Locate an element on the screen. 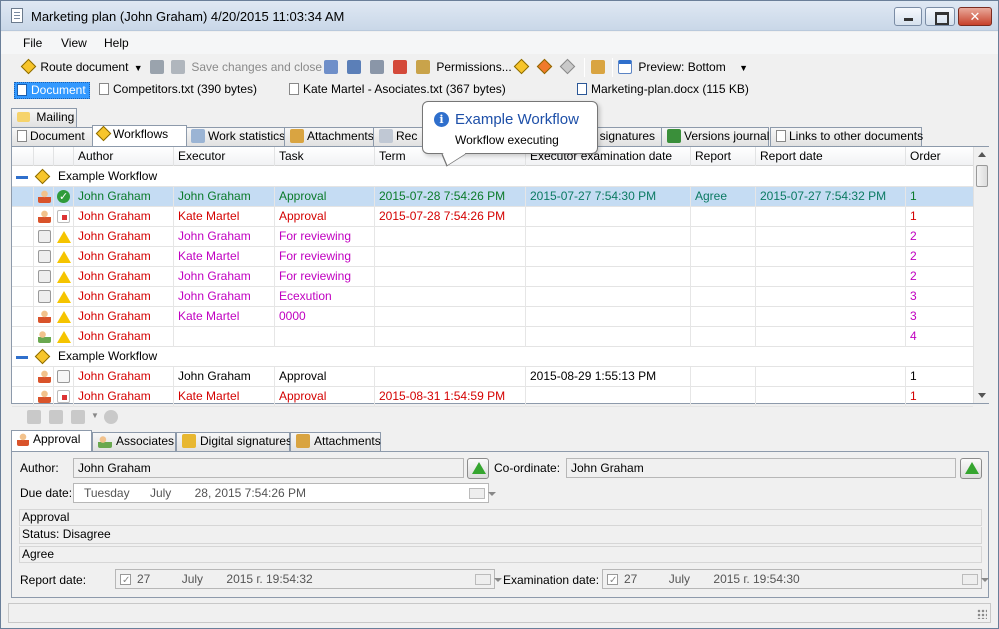  cell-author: John Graham is located at coordinates (124, 237).